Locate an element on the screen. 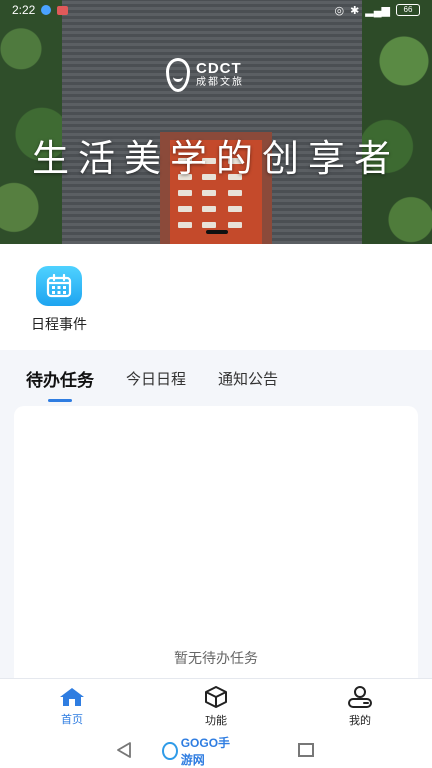 Image resolution: width=432 pixels, height=768 pixels. tabbar-functions: 功能 is located at coordinates (216, 707).